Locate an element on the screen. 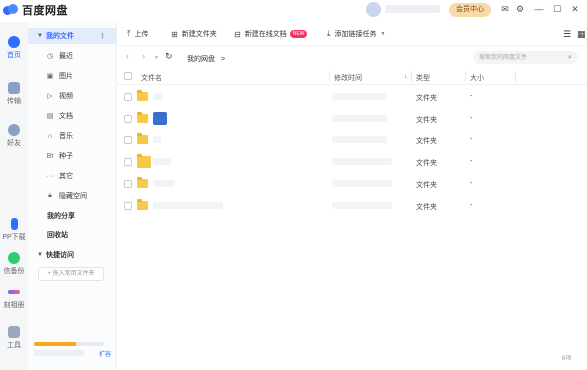 This screenshot has width=587, height=370. history-dropdown-icon: ▼ is located at coordinates (156, 58).